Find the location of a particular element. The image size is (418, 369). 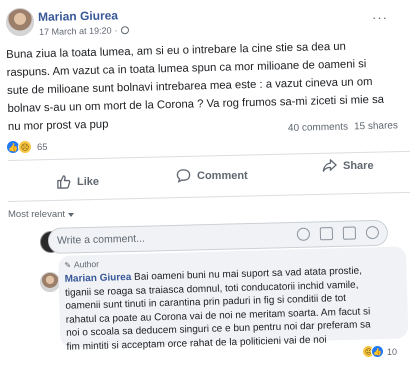

reaction-summary: 👍 ☹ 65 is located at coordinates (27, 147).